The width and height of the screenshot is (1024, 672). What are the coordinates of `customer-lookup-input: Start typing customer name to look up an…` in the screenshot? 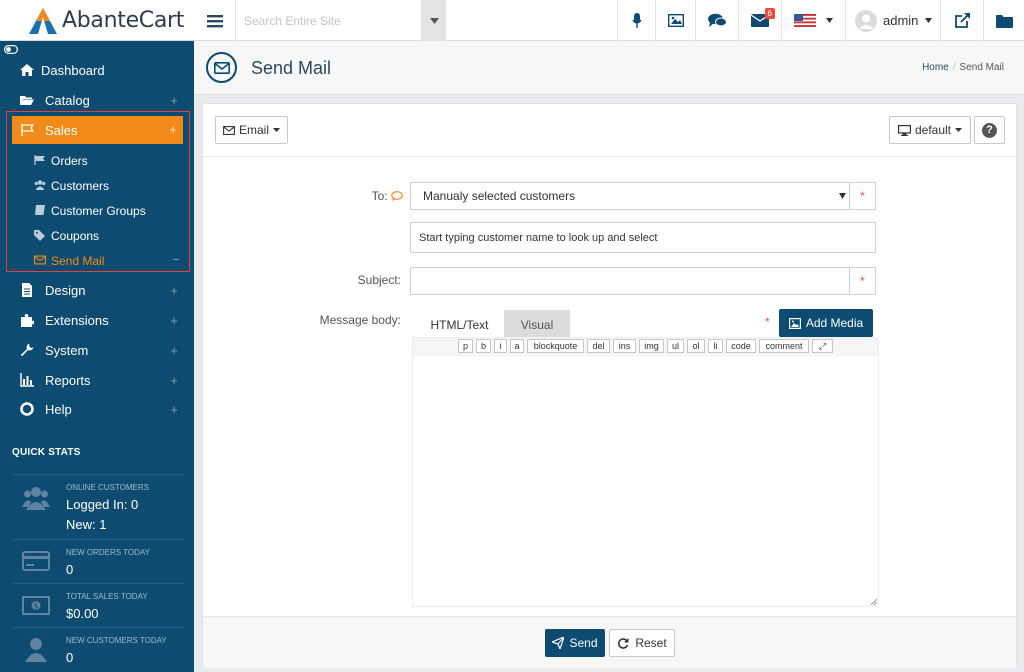 It's located at (643, 237).